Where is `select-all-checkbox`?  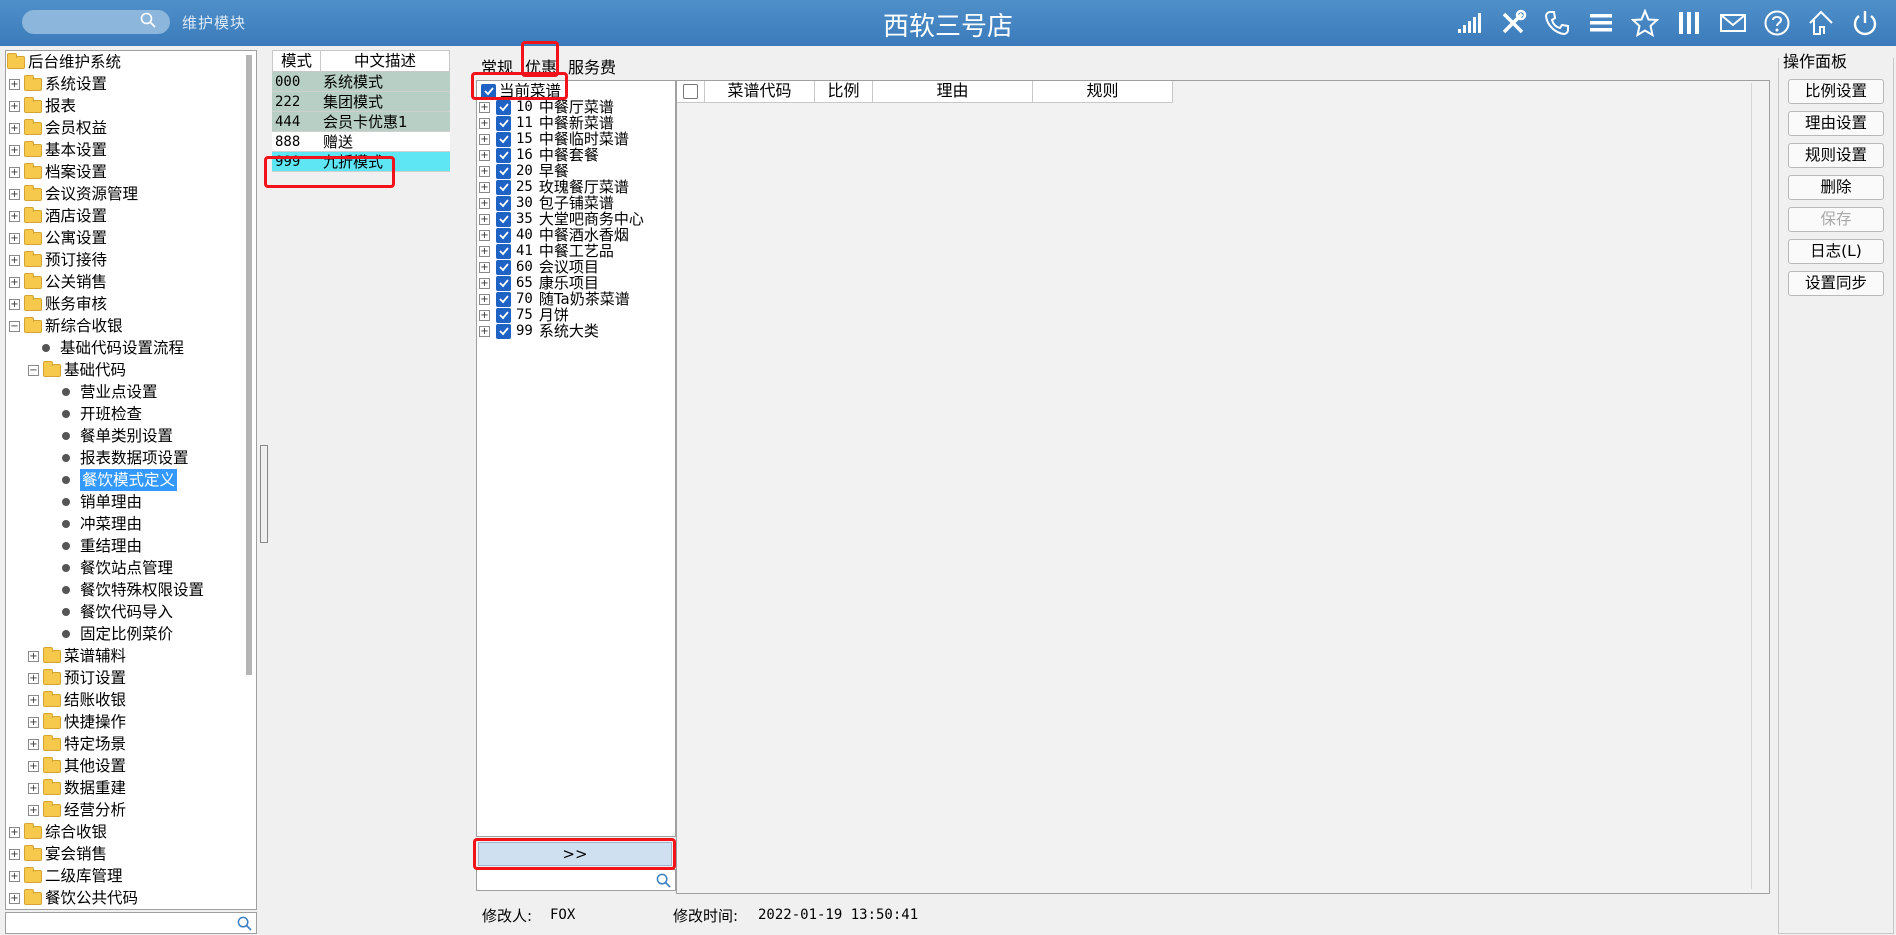 select-all-checkbox is located at coordinates (690, 91).